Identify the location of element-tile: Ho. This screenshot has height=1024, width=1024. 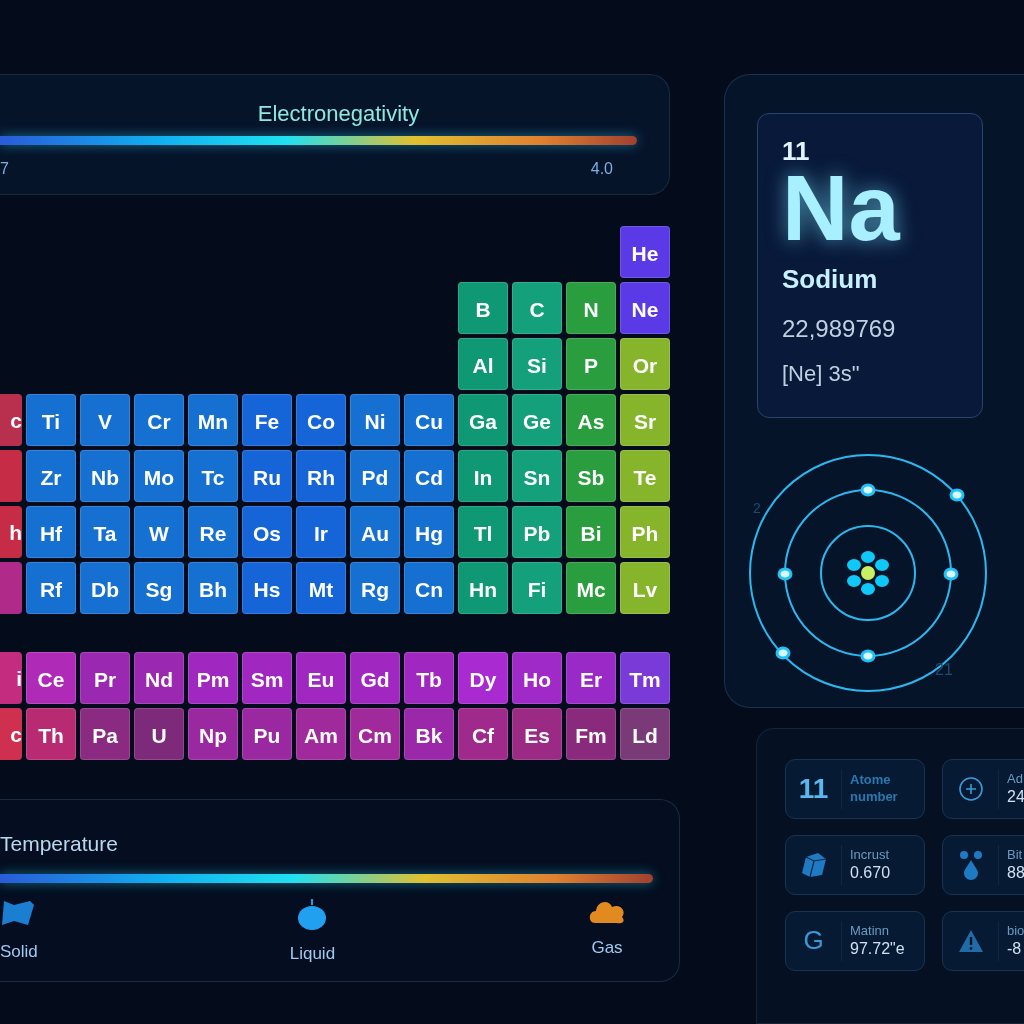
(537, 678).